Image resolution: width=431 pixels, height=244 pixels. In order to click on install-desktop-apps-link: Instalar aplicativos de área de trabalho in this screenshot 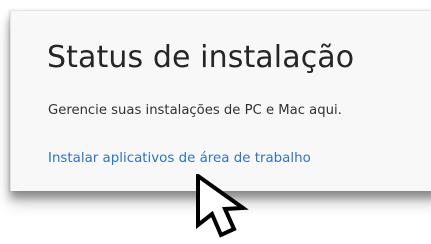, I will do `click(179, 158)`.